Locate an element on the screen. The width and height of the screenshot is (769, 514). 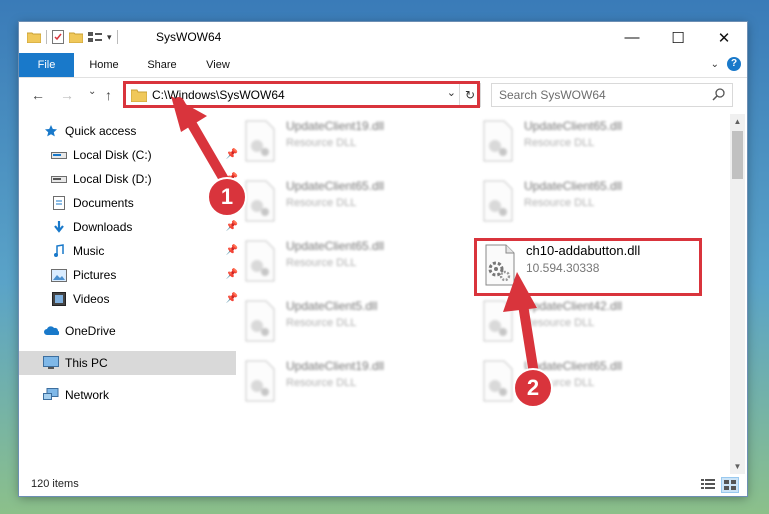
up-button: ↑ is located at coordinates (108, 95).